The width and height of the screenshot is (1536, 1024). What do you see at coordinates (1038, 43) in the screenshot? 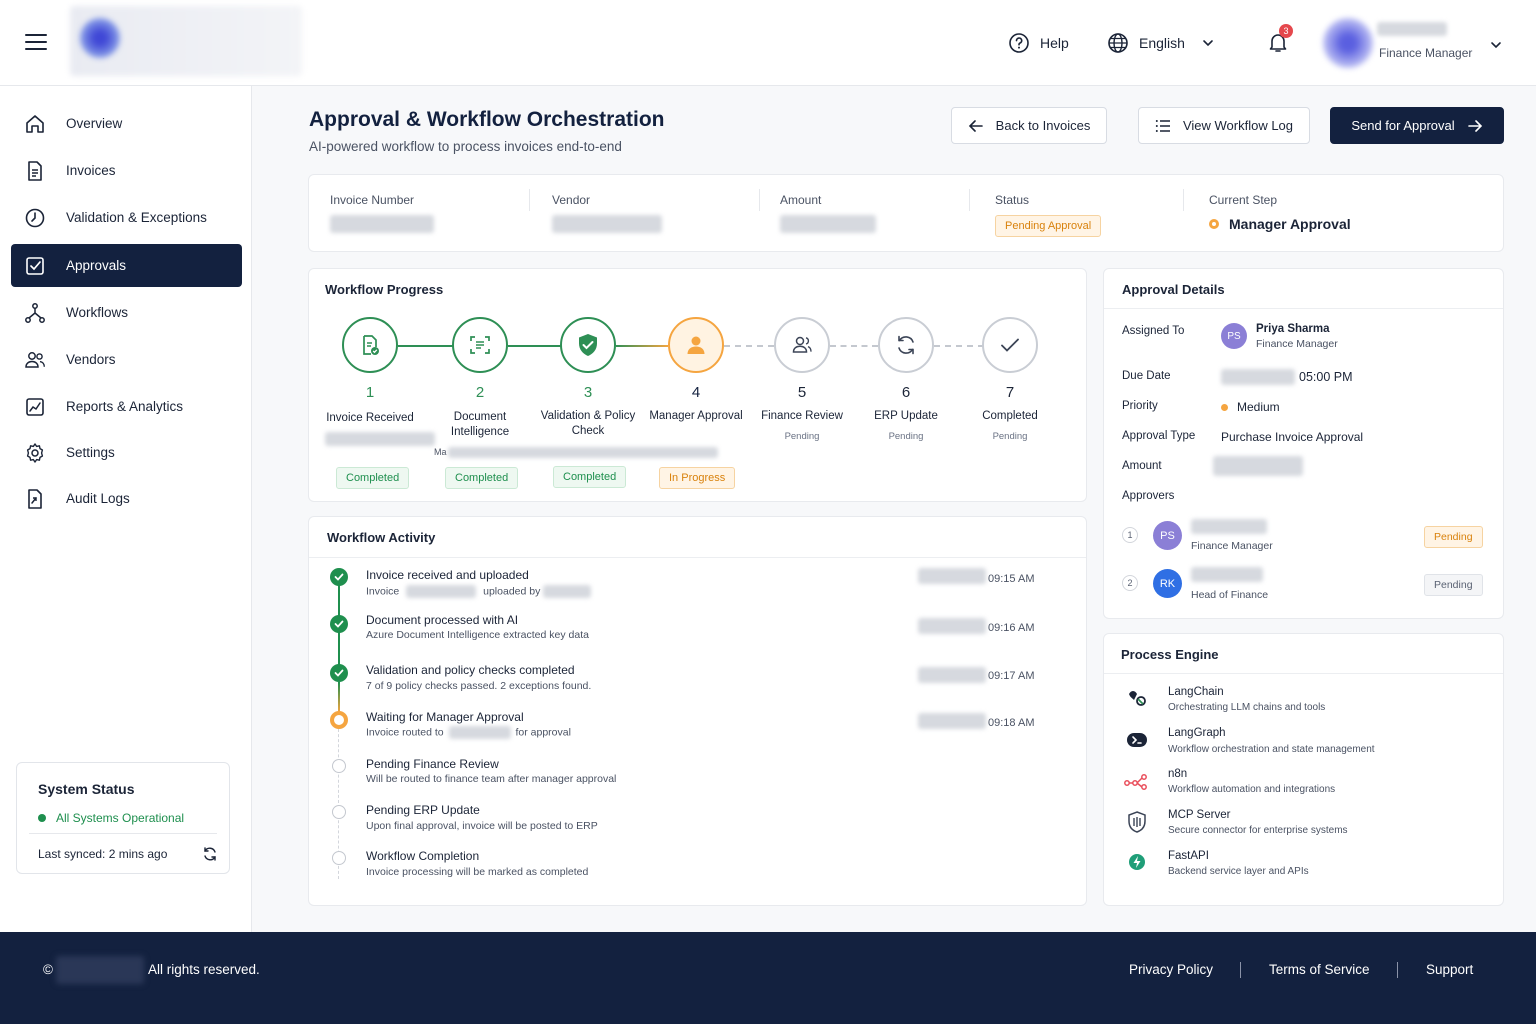
I see `help-link: Help` at bounding box center [1038, 43].